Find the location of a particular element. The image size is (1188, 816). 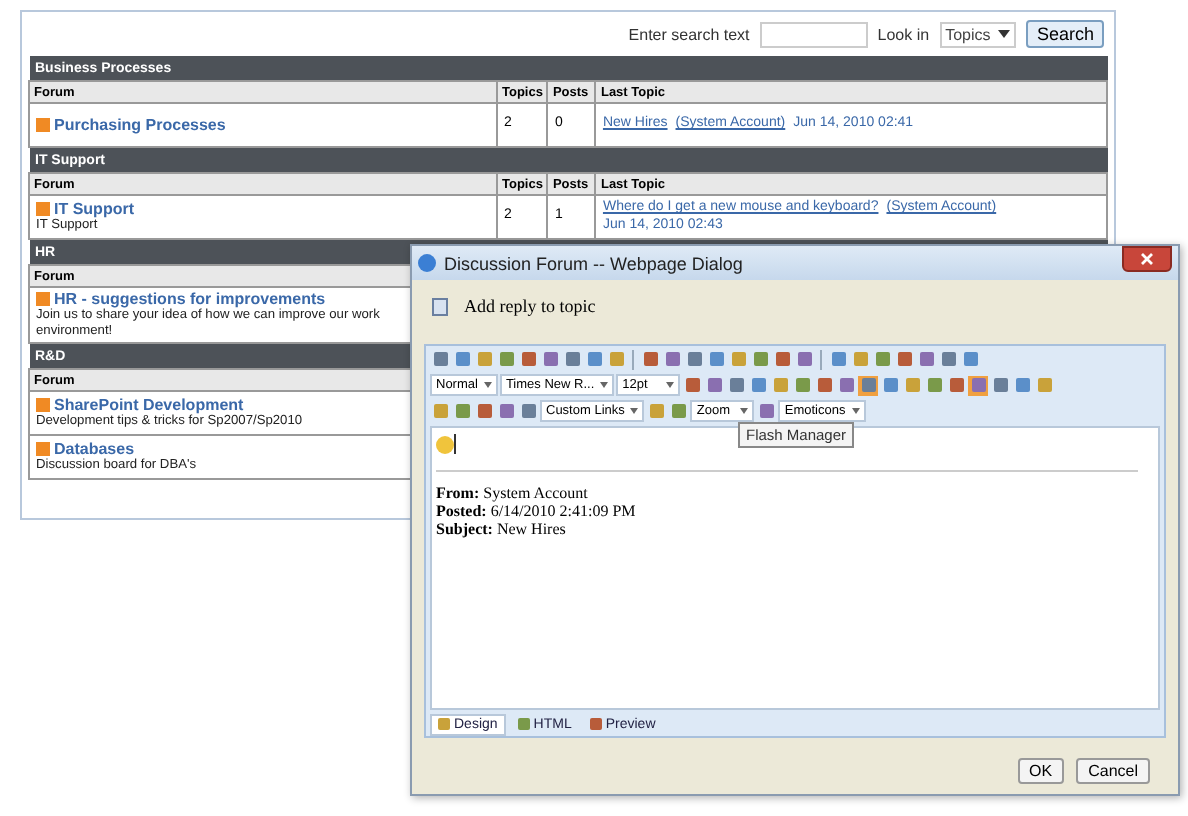

browser-icon is located at coordinates (427, 263).